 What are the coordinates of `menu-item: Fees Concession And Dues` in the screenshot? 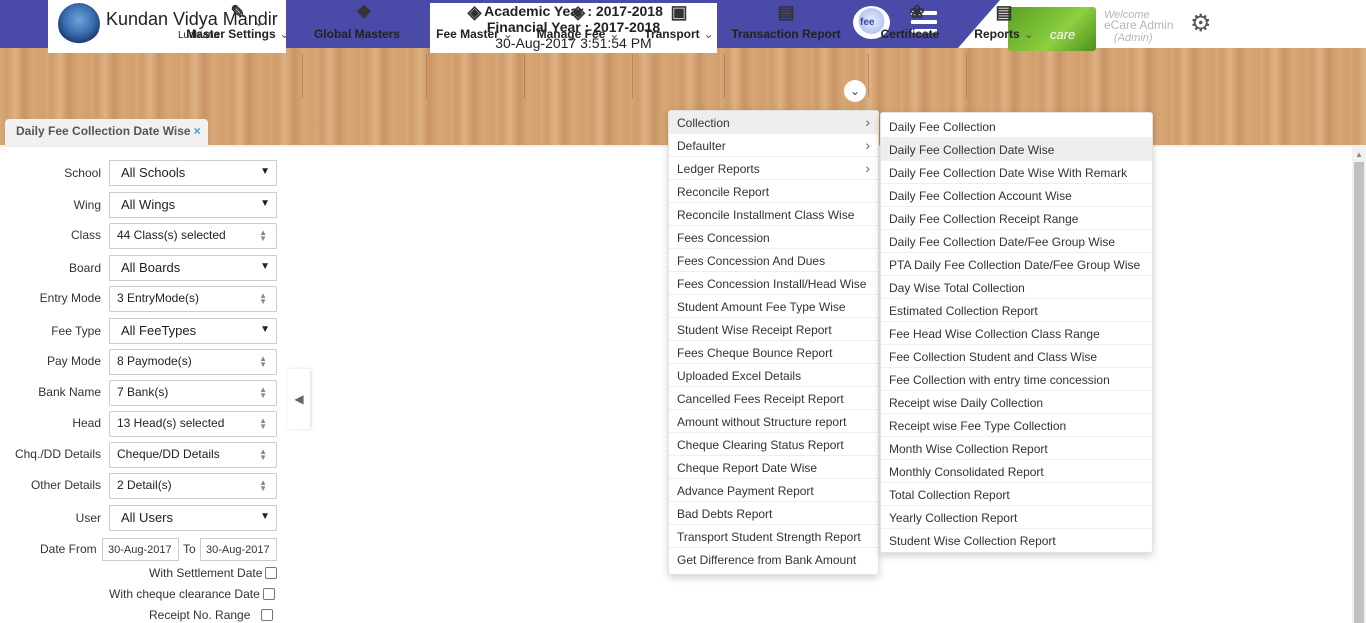 It's located at (773, 260).